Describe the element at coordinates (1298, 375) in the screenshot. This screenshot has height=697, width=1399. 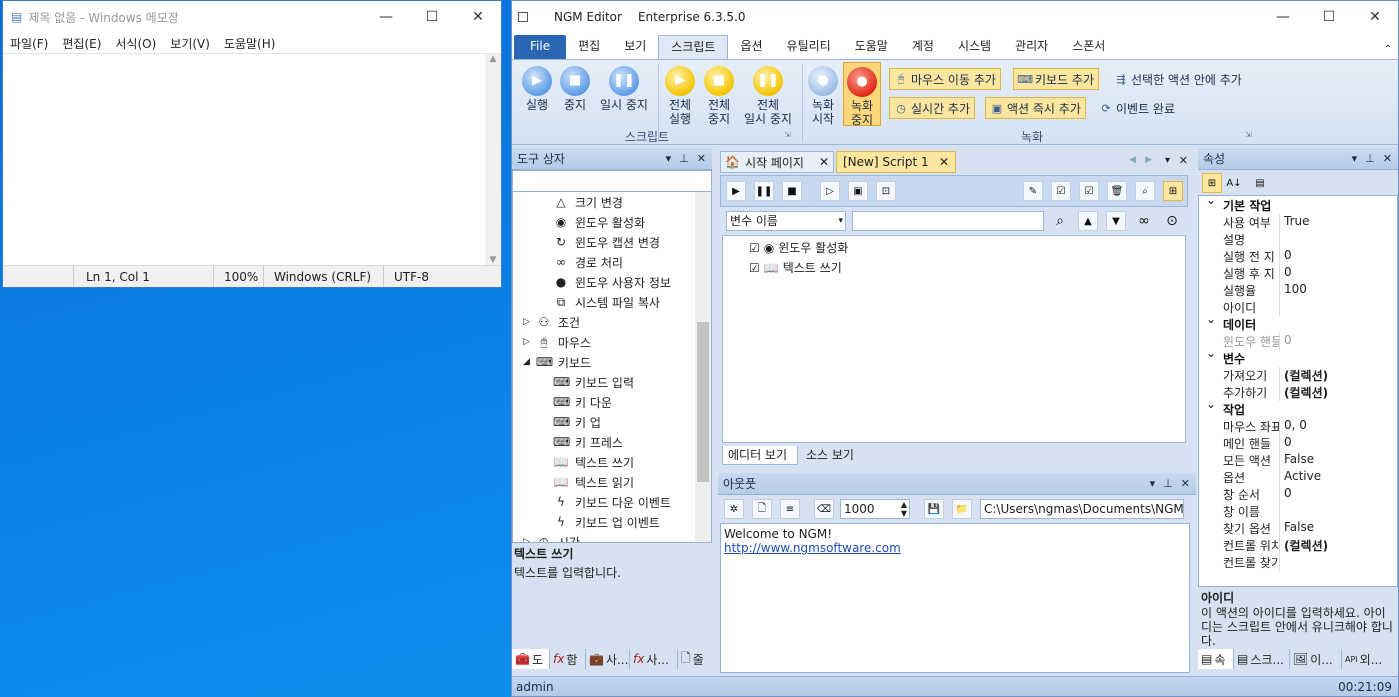
I see `property-row: 가져오기 (컬렉션)` at that location.